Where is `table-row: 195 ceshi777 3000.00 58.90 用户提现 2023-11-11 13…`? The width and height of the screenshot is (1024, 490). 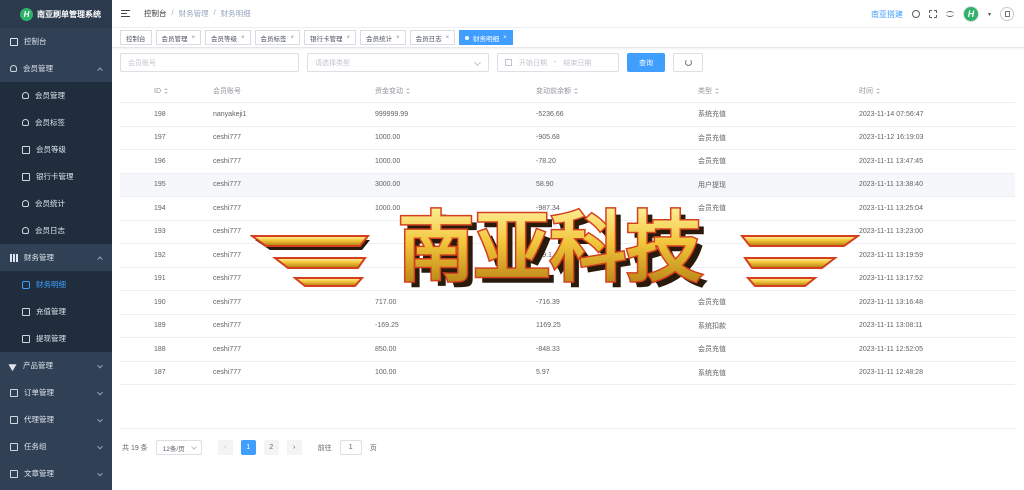 table-row: 195 ceshi777 3000.00 58.90 用户提现 2023-11-11 13… is located at coordinates (567, 185).